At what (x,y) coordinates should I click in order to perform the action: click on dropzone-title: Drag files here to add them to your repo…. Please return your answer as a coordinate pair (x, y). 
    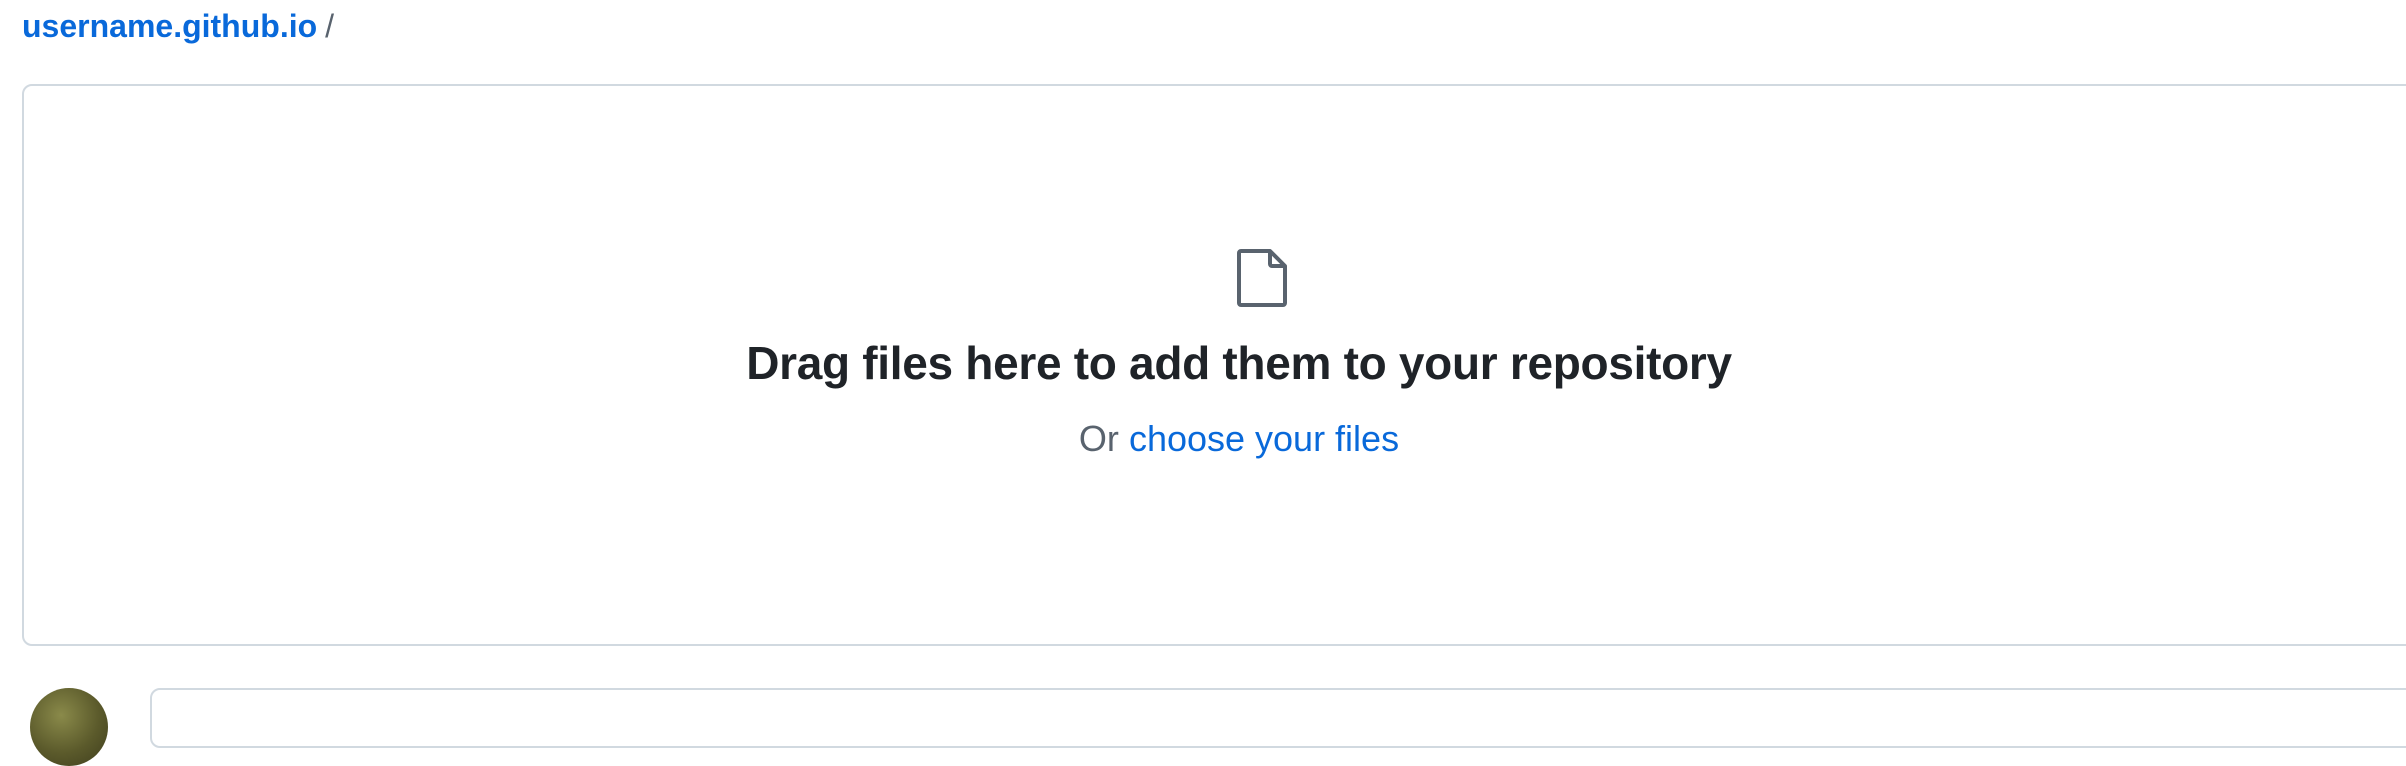
    Looking at the image, I should click on (1239, 363).